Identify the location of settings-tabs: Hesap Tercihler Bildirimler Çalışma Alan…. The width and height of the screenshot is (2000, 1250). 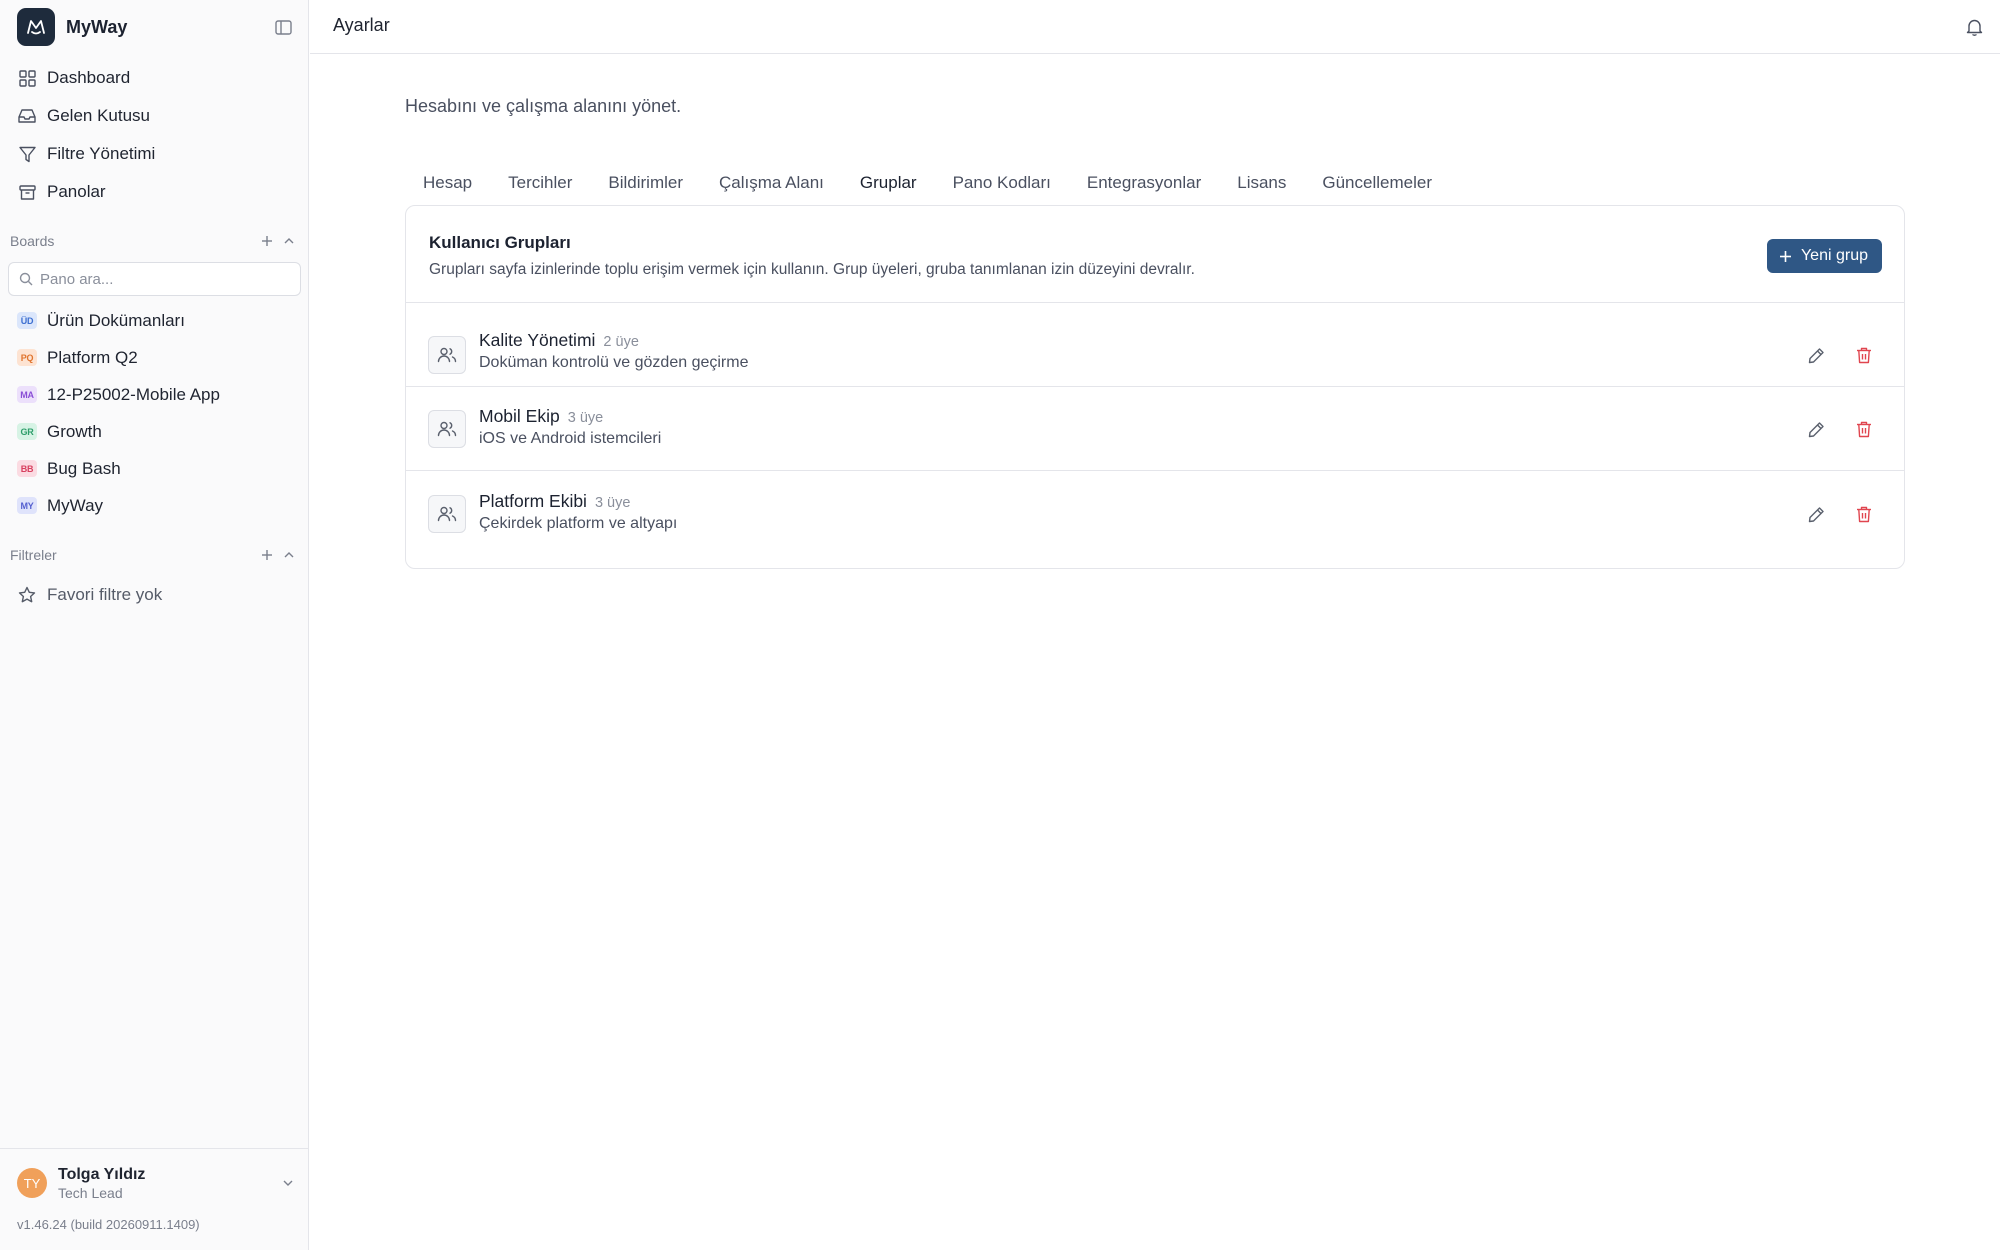
(927, 183).